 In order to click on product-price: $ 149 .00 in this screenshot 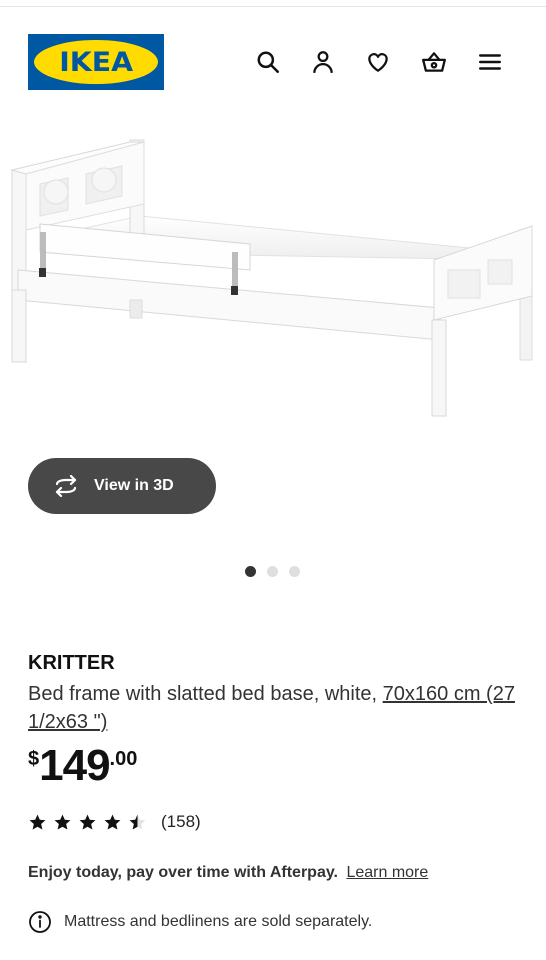, I will do `click(82, 766)`.